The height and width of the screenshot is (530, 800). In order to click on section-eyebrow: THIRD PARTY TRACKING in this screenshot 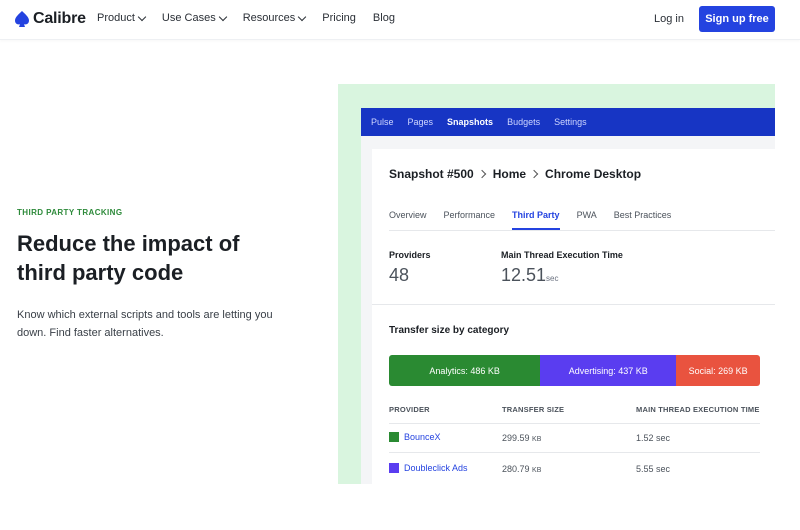, I will do `click(70, 212)`.